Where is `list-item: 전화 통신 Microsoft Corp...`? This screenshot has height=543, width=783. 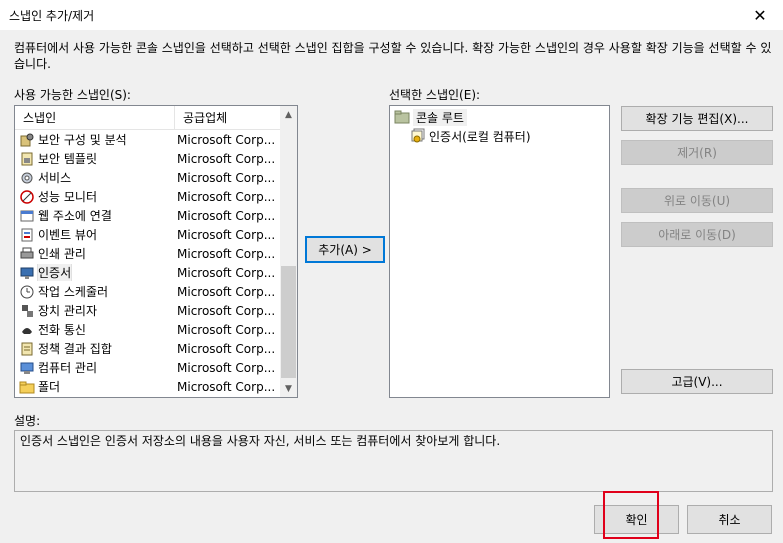
list-item: 전화 통신 Microsoft Corp... is located at coordinates (148, 329).